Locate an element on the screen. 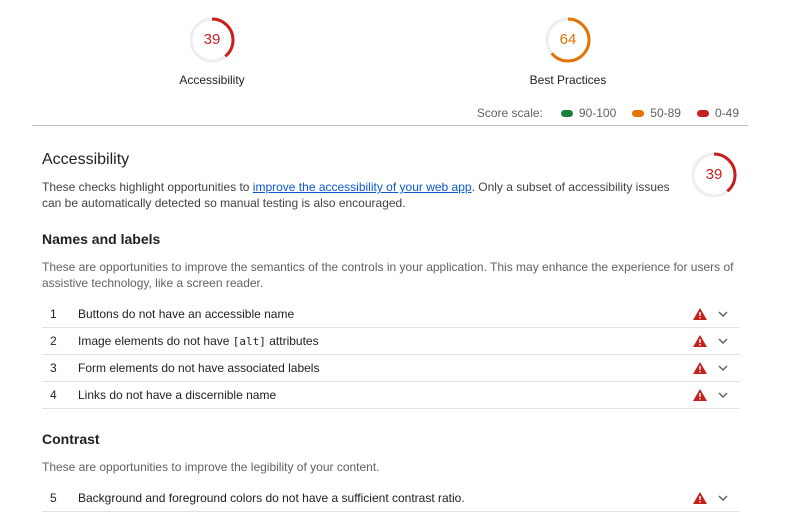  scale-label: 50-89 is located at coordinates (665, 113).